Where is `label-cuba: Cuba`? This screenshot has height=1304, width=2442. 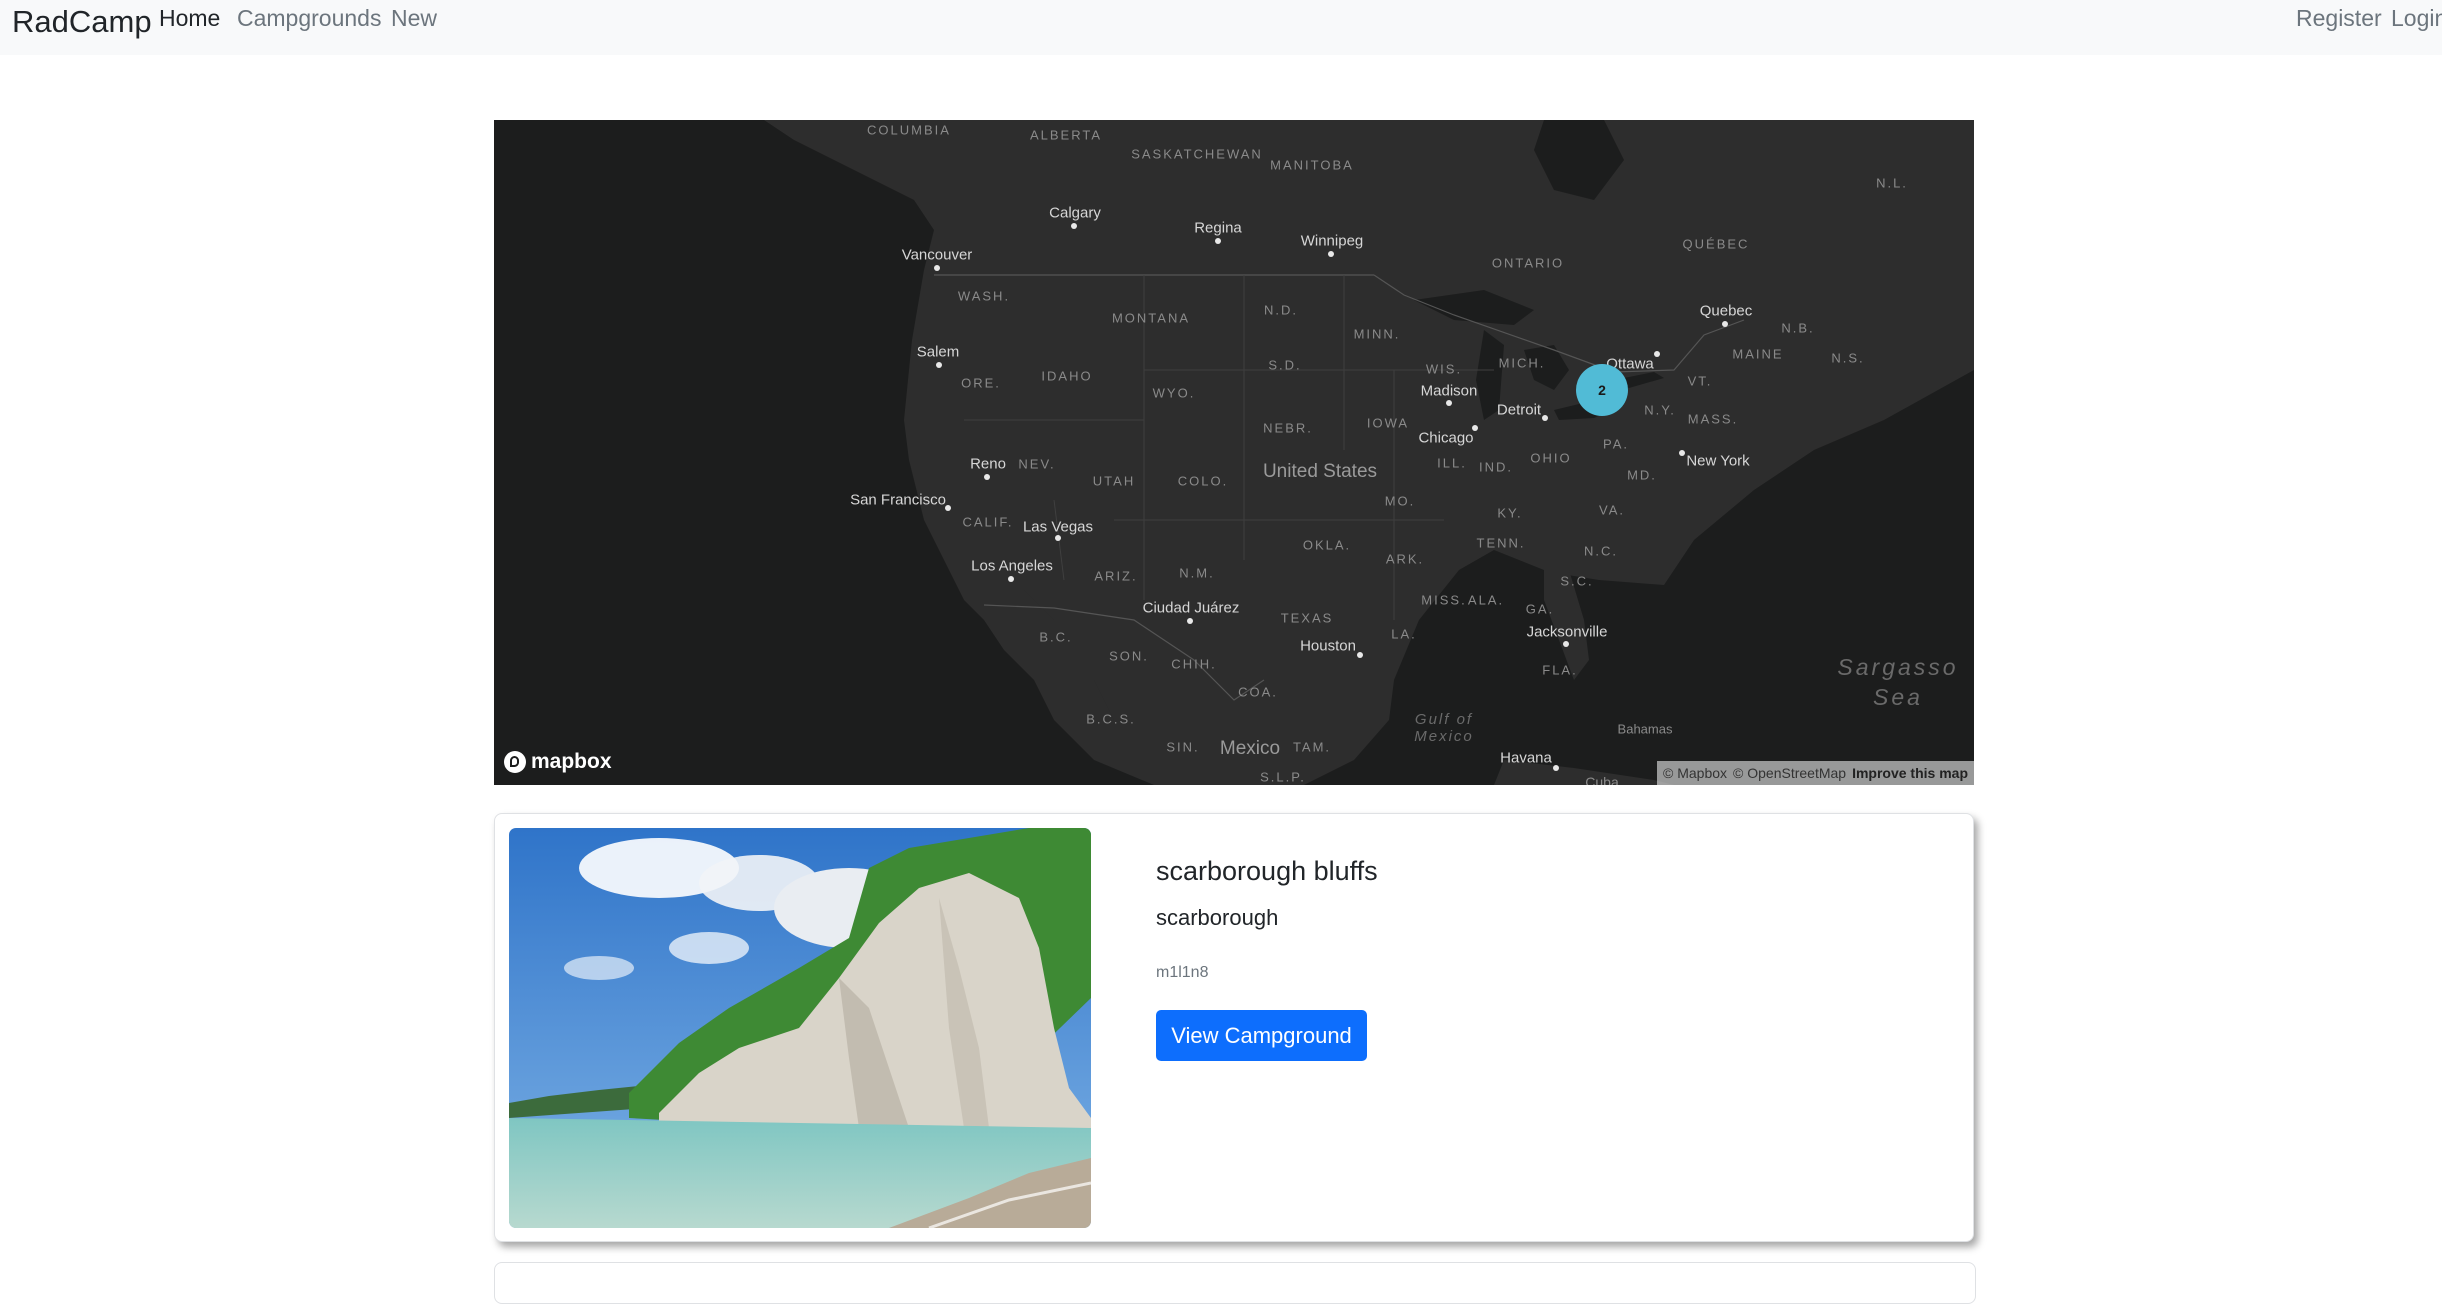 label-cuba: Cuba is located at coordinates (1602, 779).